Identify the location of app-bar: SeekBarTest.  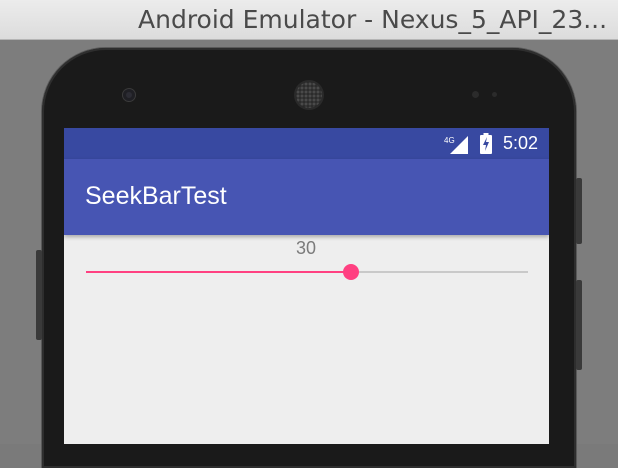
(306, 197).